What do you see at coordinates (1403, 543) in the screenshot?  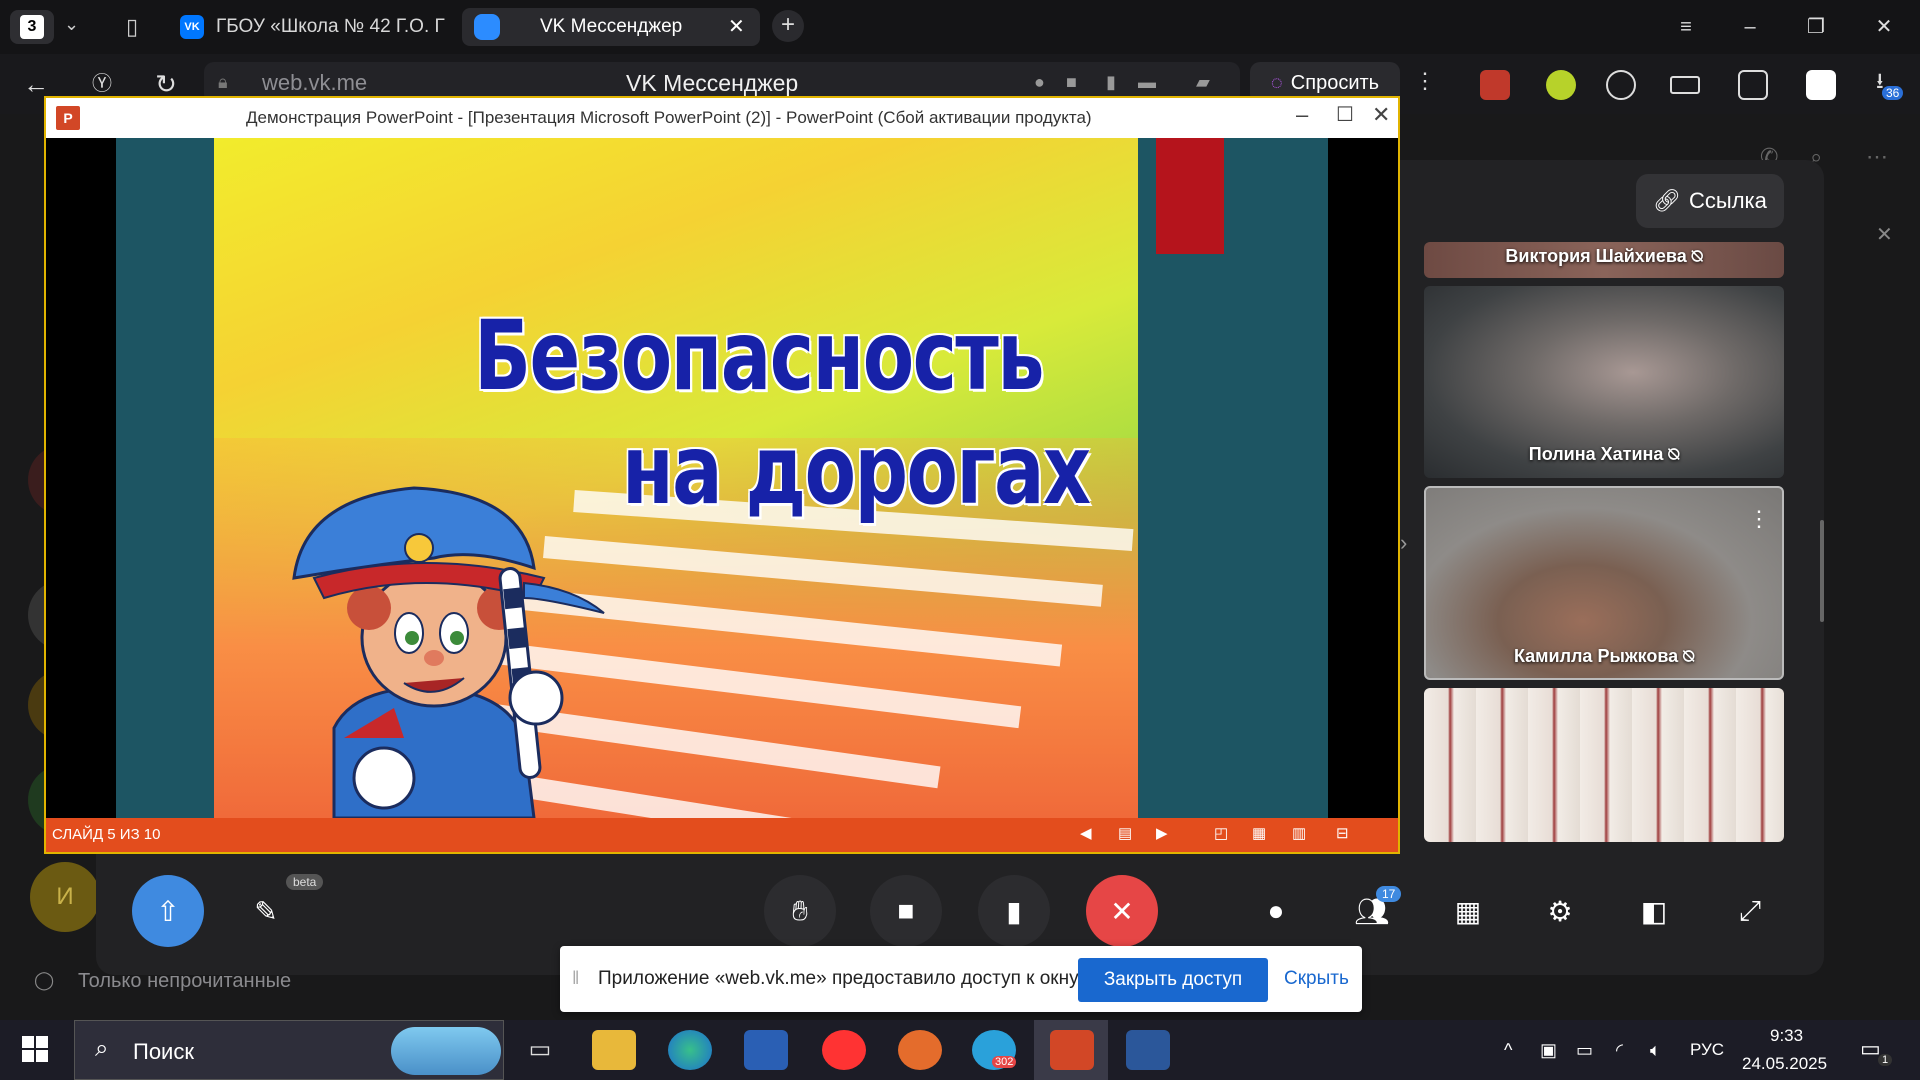 I see `expand-participants-chevron-icon: ›` at bounding box center [1403, 543].